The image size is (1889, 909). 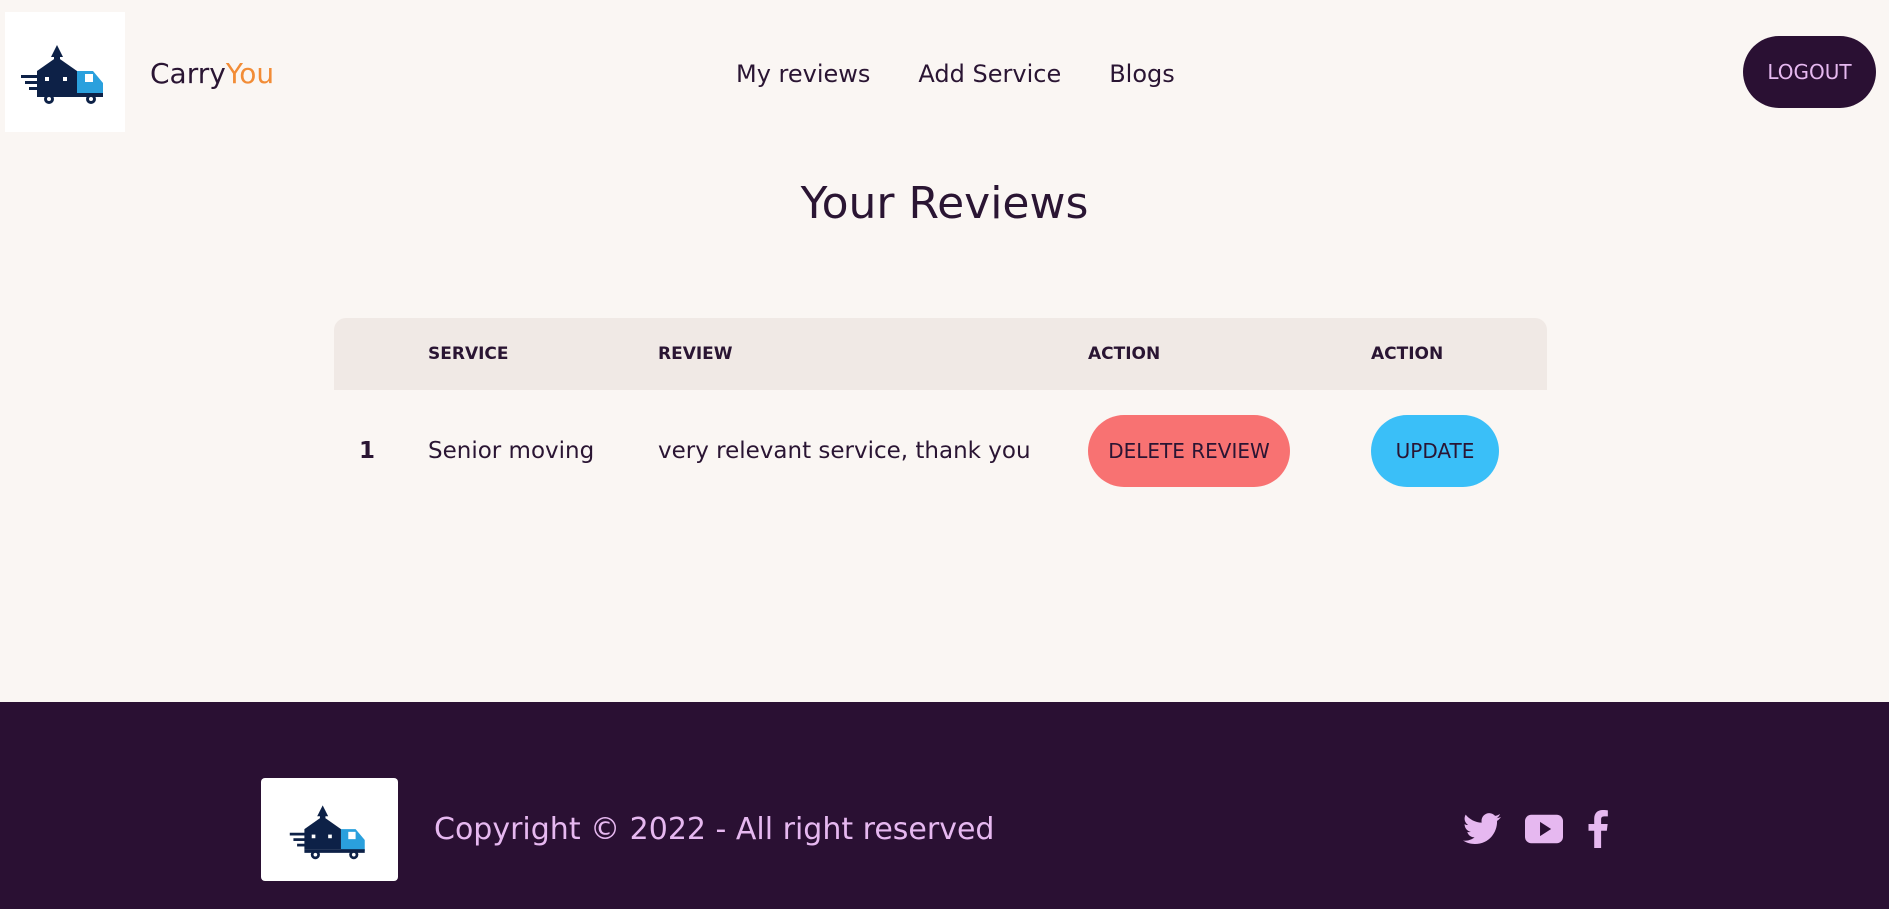 I want to click on header-service: SERVICE, so click(x=468, y=354).